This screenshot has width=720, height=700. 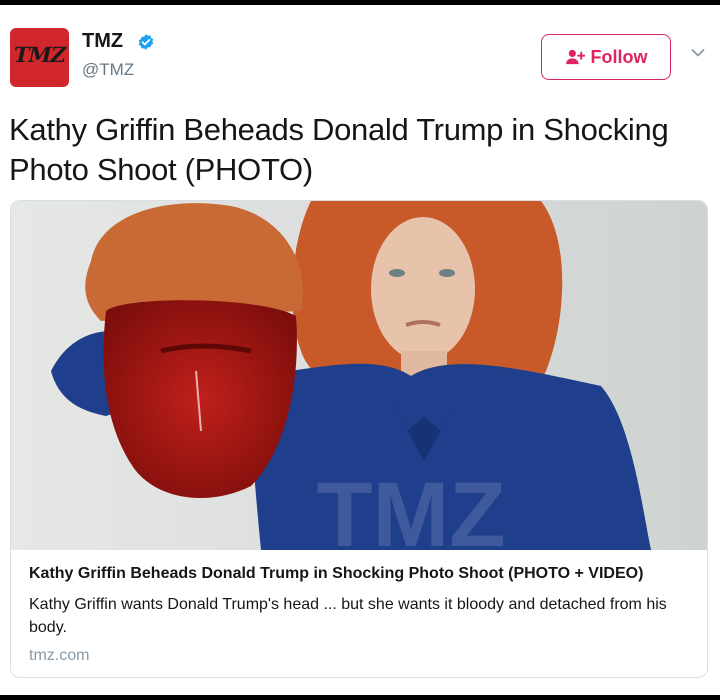 What do you see at coordinates (59, 656) in the screenshot?
I see `card-domain: tmz.com` at bounding box center [59, 656].